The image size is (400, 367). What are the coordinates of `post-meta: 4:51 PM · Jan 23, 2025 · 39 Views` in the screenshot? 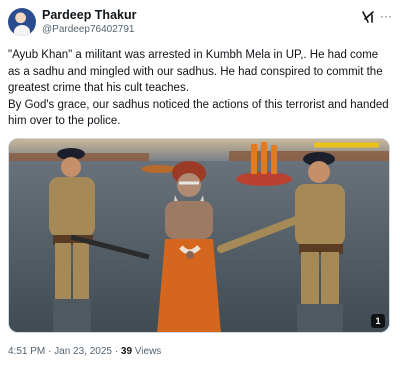 It's located at (84, 351).